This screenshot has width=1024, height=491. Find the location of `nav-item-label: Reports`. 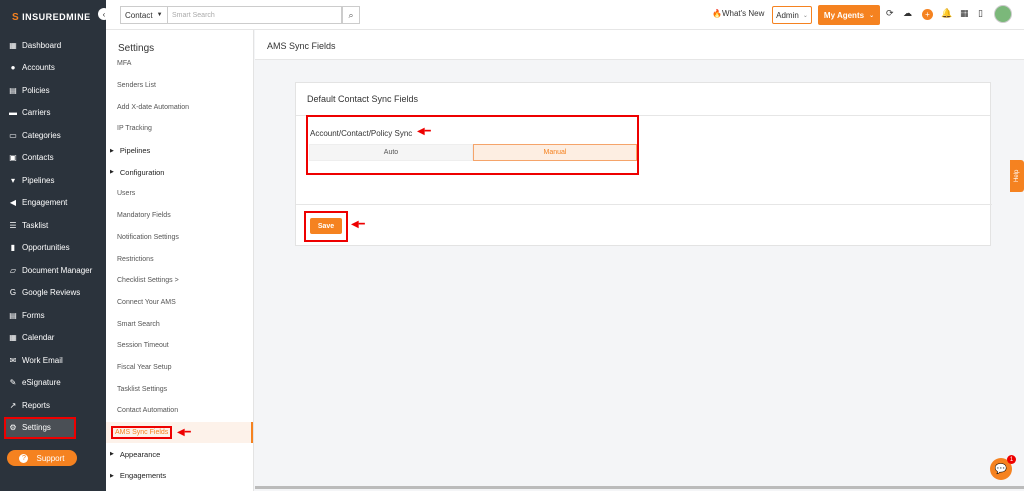

nav-item-label: Reports is located at coordinates (36, 405).